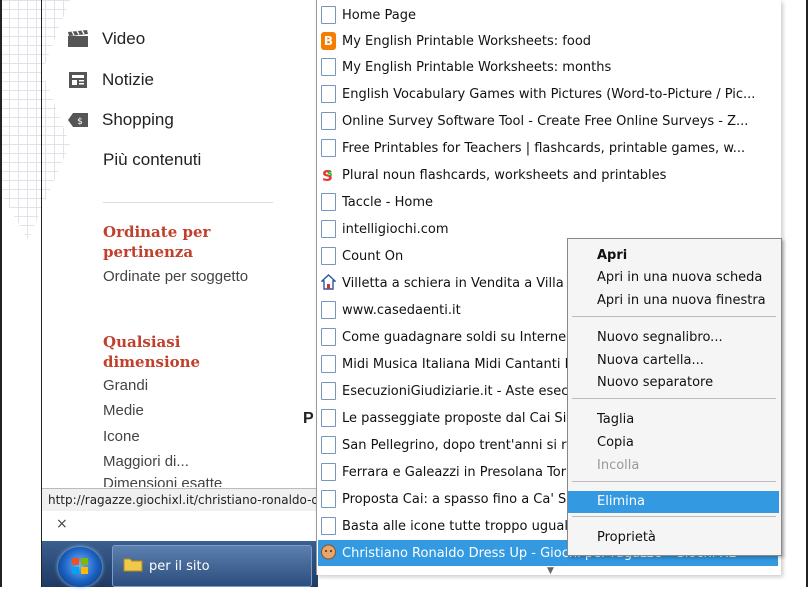 This screenshot has height=591, width=808. I want to click on size-option-icon: Icone, so click(121, 436).